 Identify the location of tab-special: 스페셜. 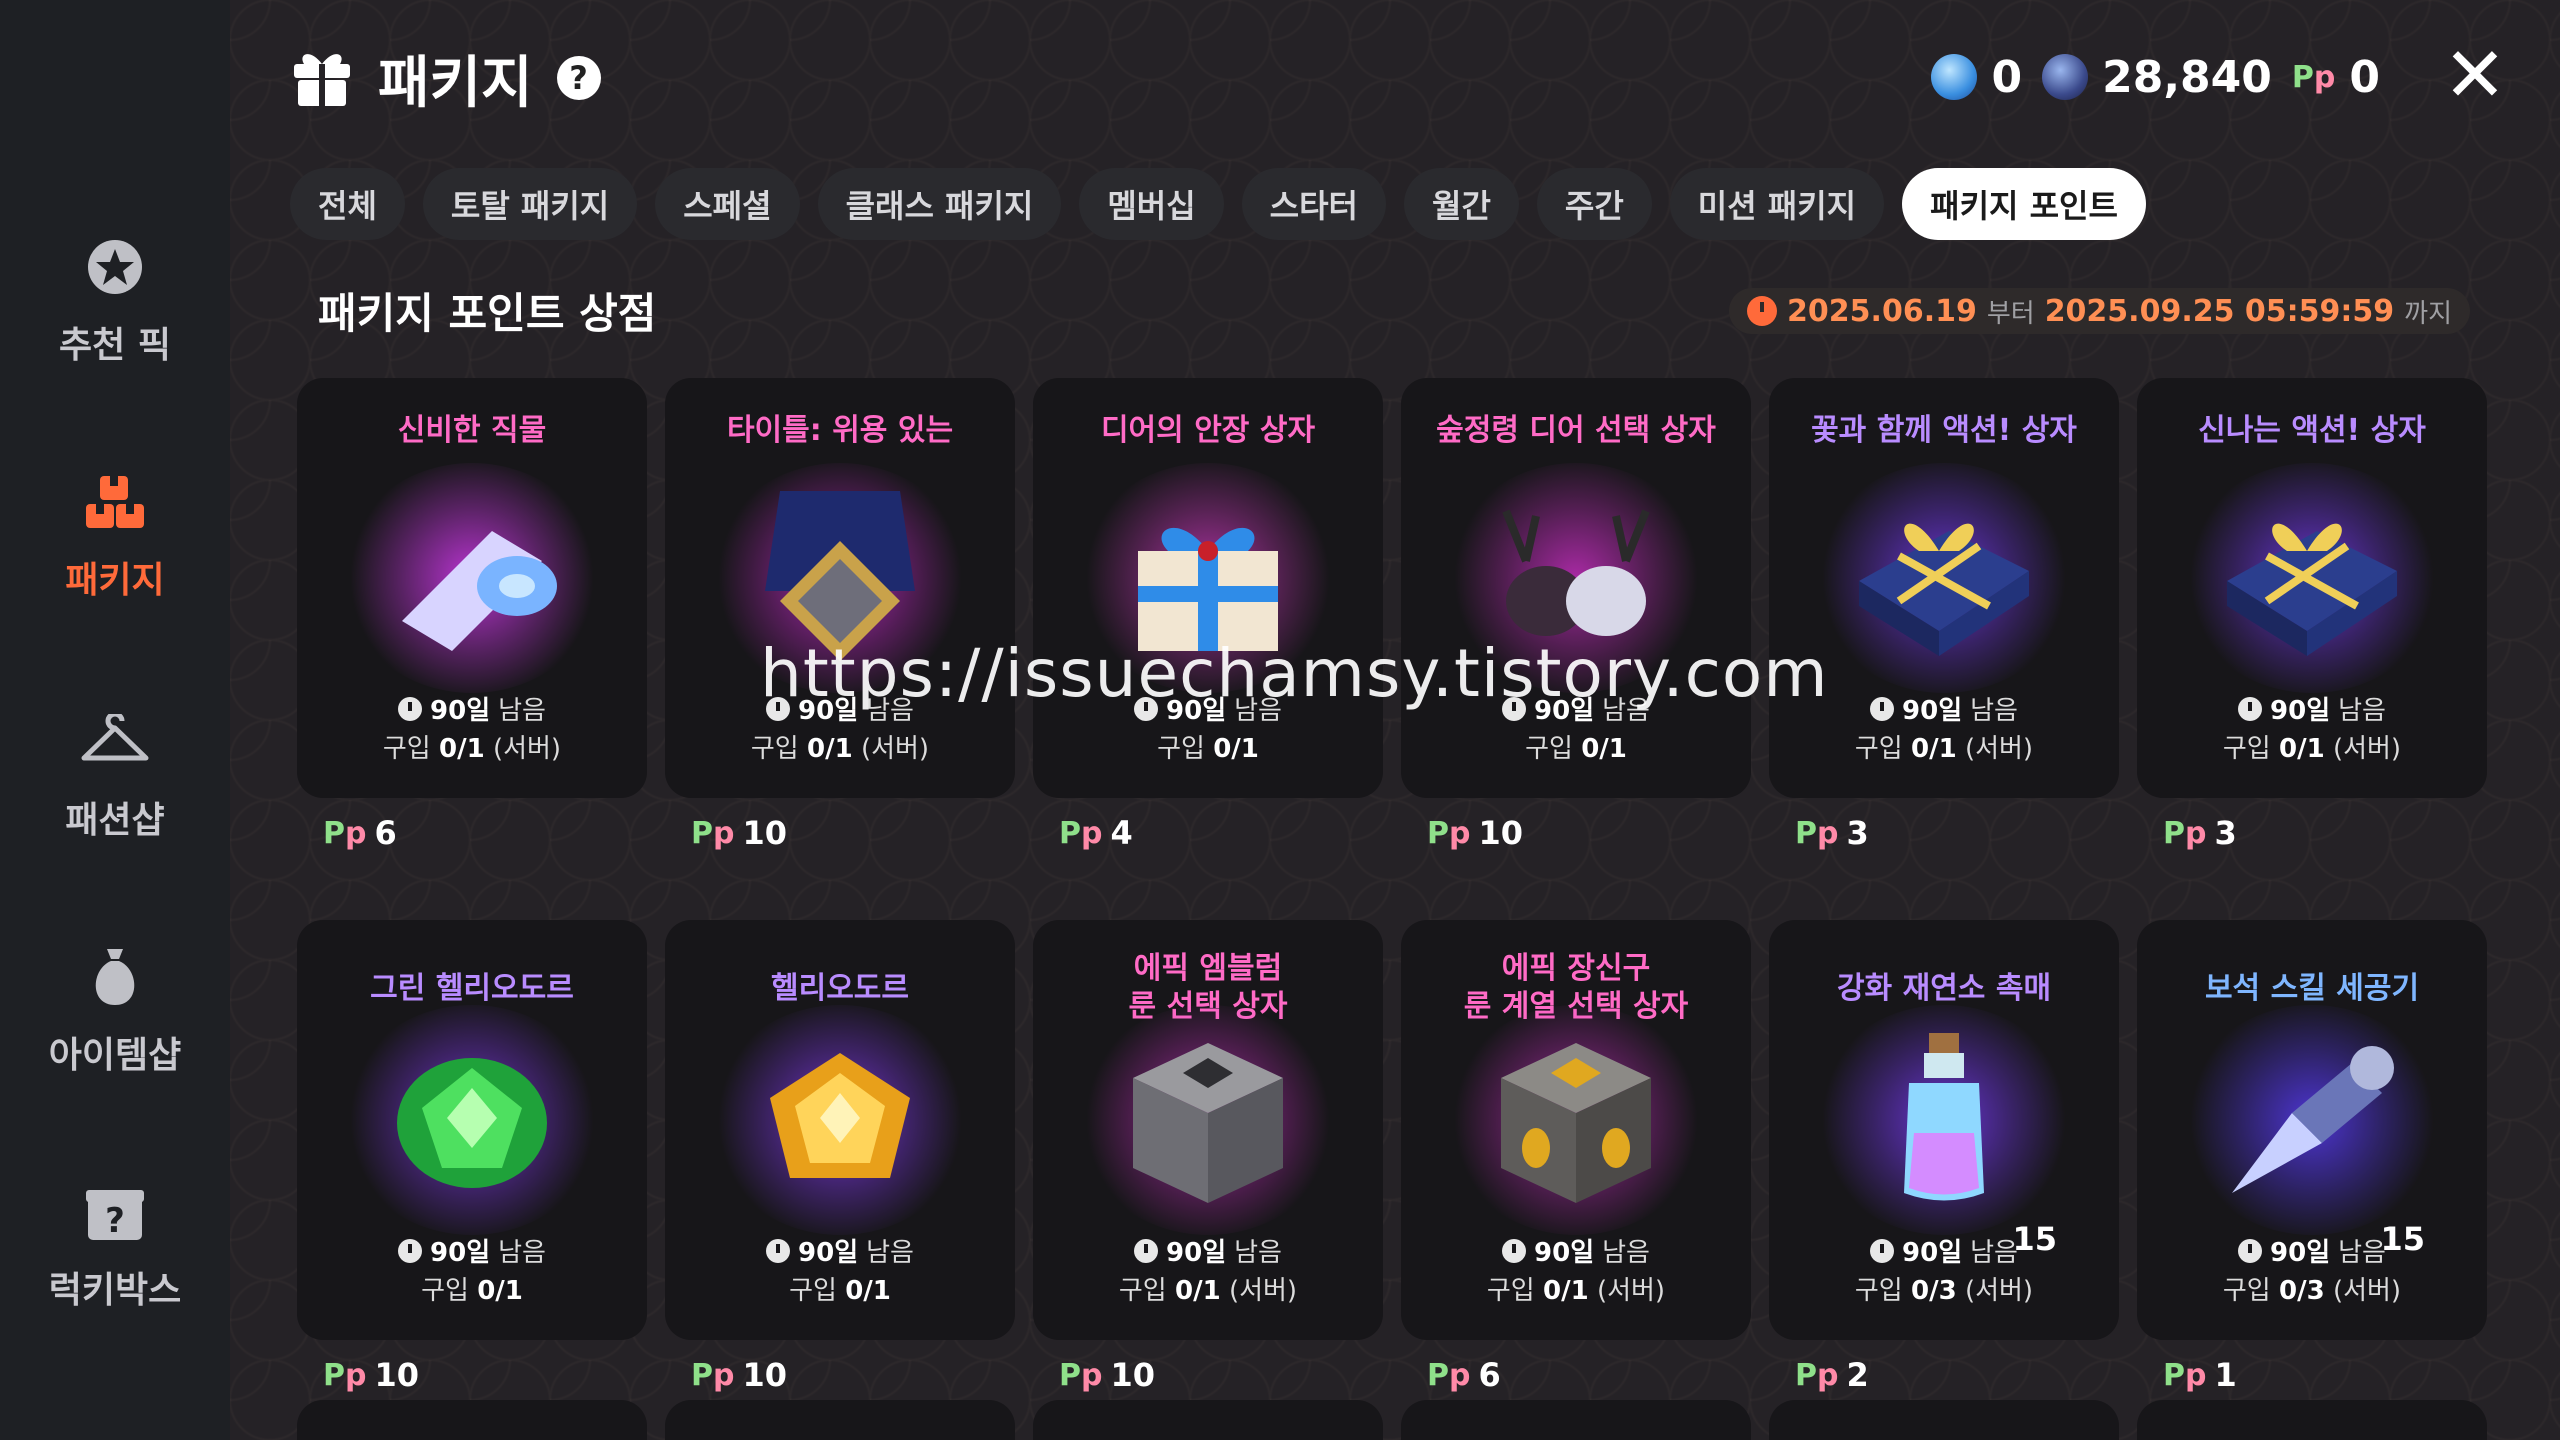
(727, 204).